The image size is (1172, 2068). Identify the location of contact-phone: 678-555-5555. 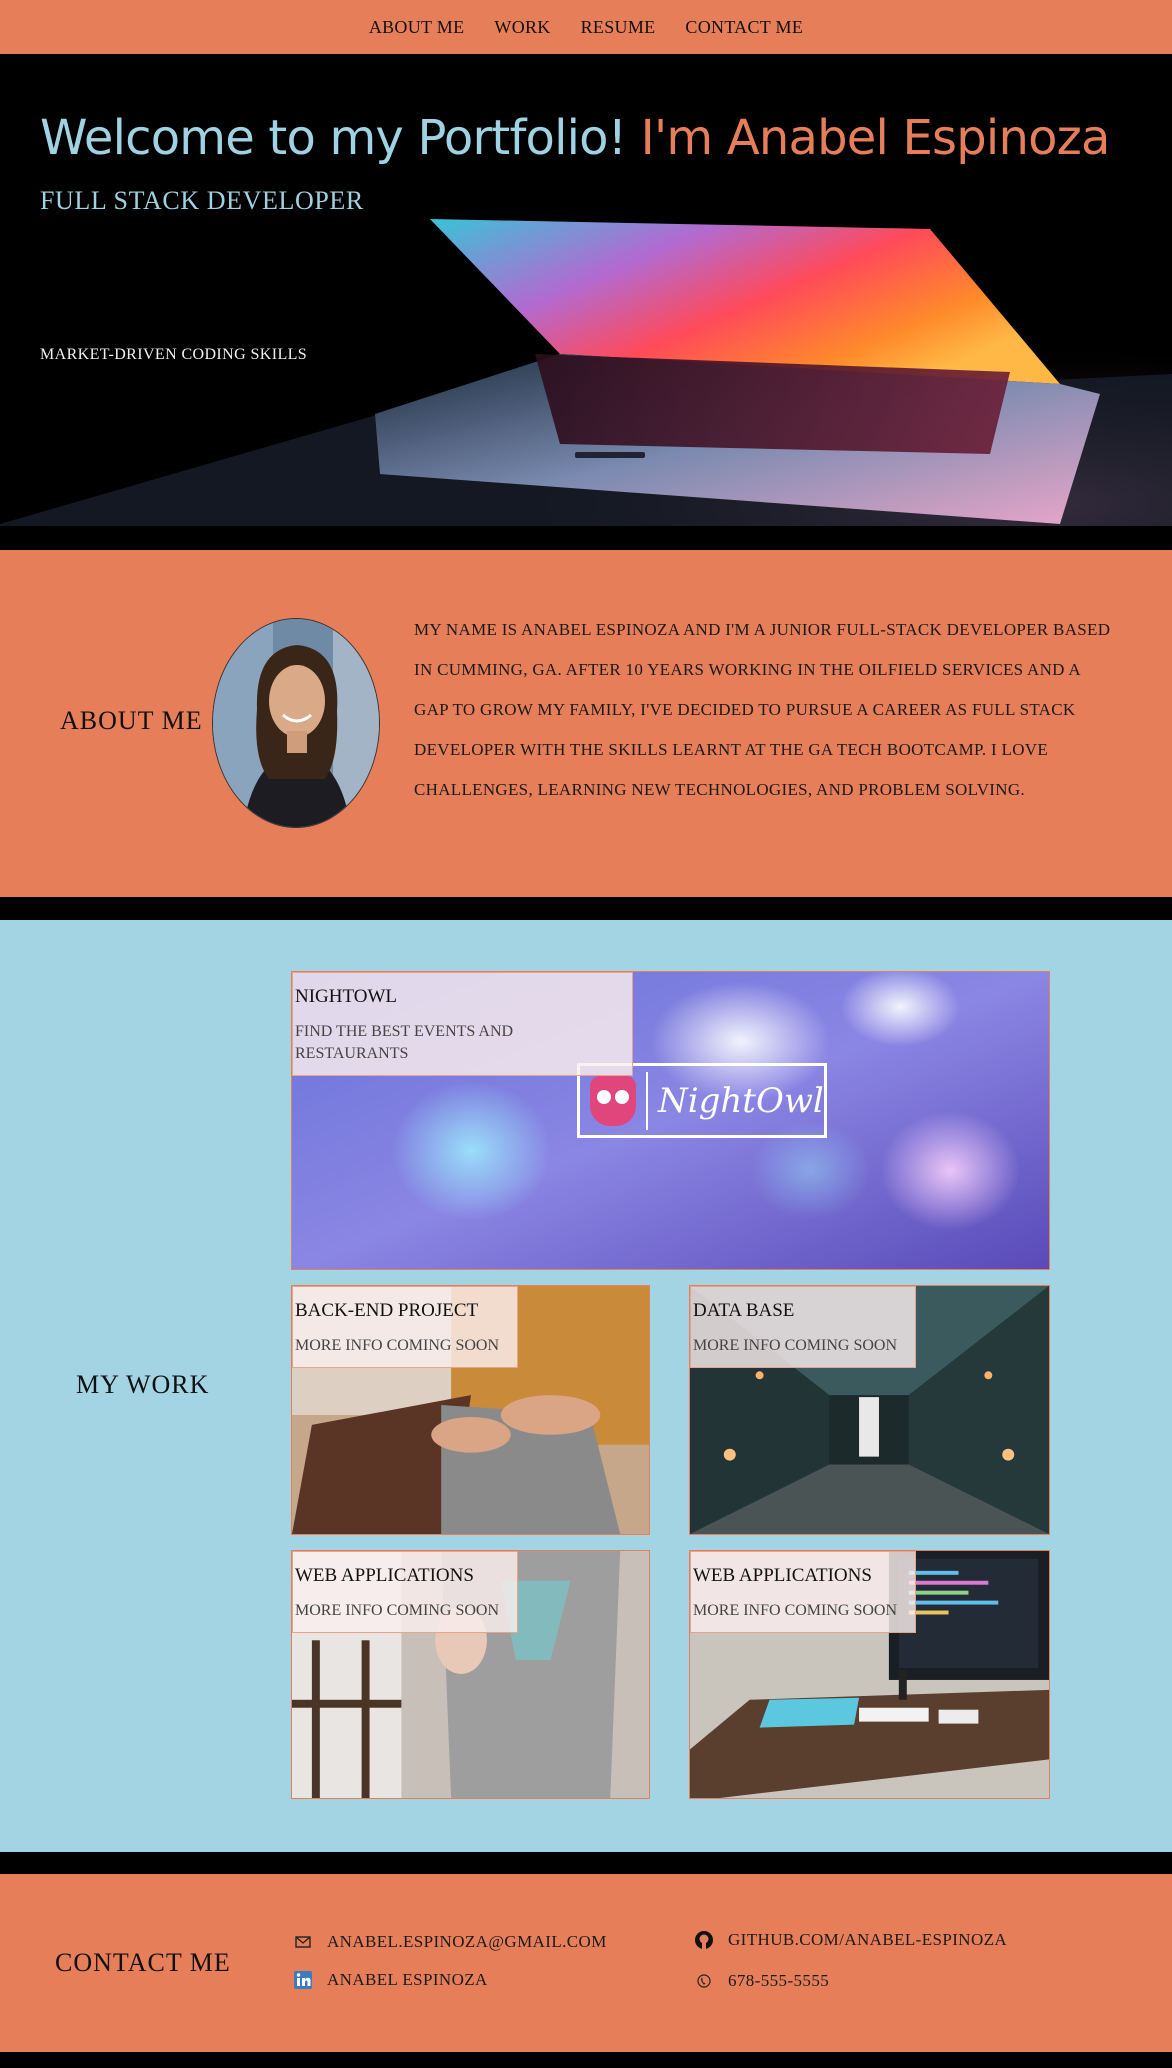
(761, 1981).